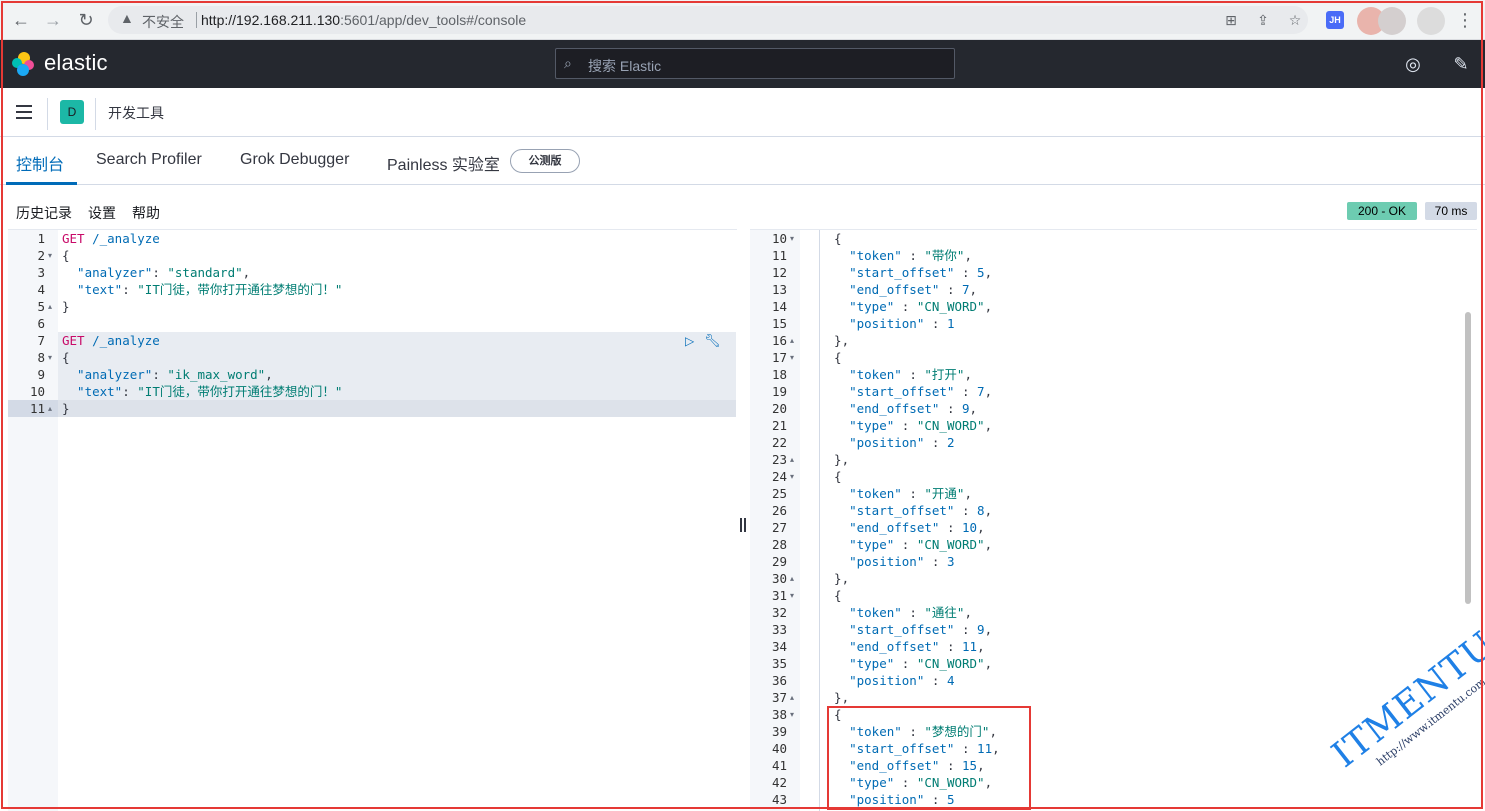  Describe the element at coordinates (240, 391) in the screenshot. I see `json-value: "IT门徒，带你打开通往梦想的门！"` at that location.